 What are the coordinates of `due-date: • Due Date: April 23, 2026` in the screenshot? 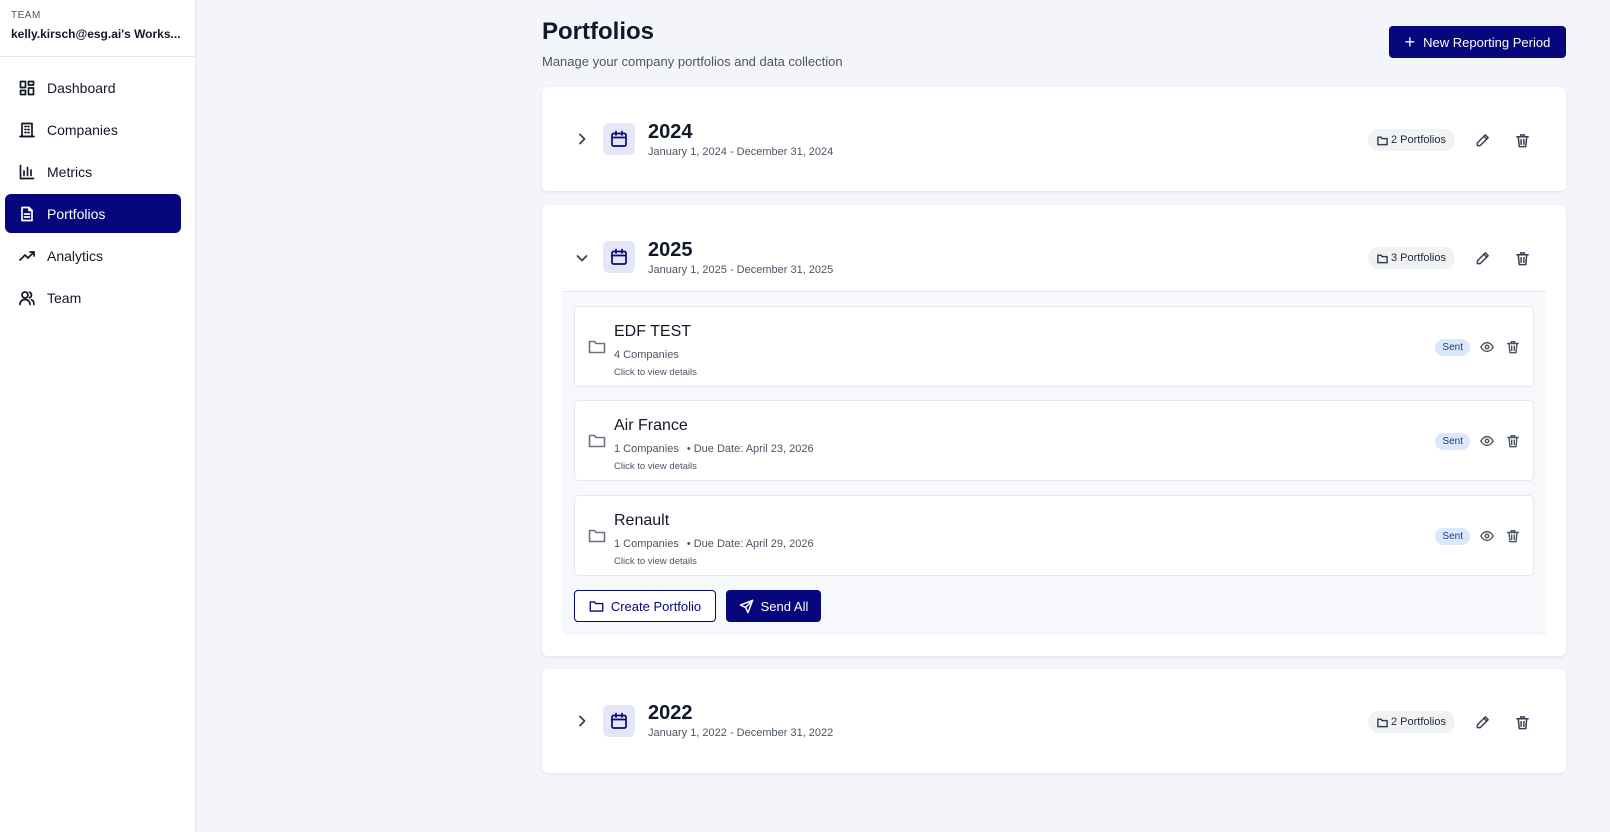 It's located at (750, 449).